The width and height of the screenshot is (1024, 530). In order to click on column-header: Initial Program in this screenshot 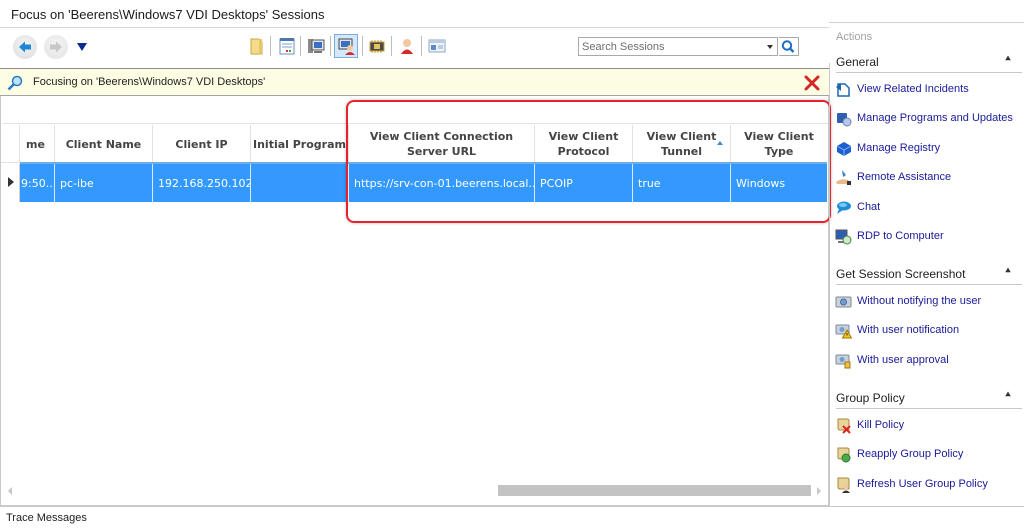, I will do `click(300, 144)`.